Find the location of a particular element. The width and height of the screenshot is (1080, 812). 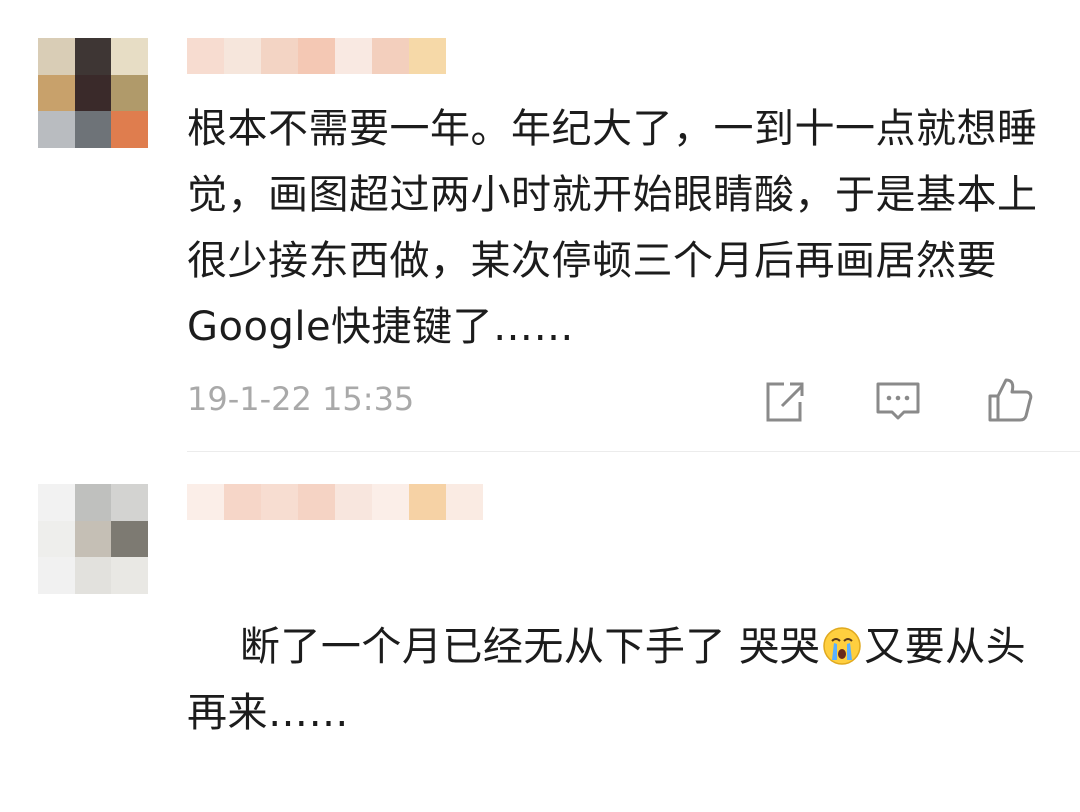

share-icon is located at coordinates (785, 402).